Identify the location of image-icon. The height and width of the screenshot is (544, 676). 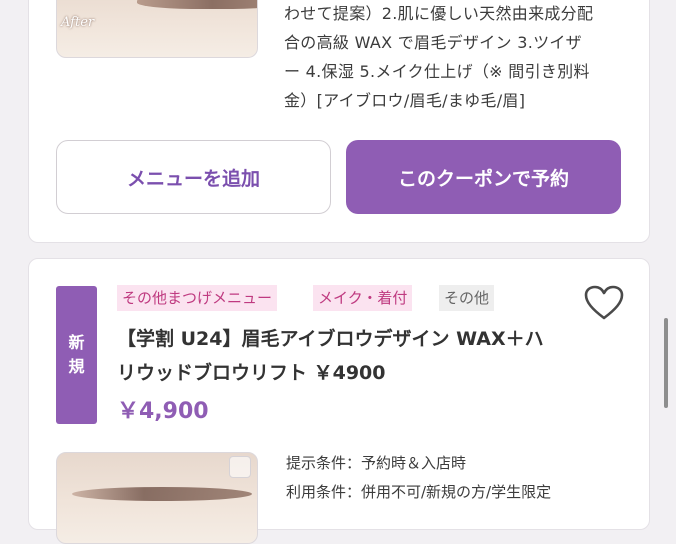
(240, 467).